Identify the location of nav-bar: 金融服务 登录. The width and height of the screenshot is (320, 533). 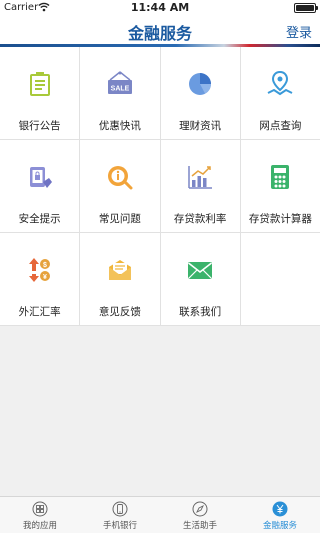
(160, 30).